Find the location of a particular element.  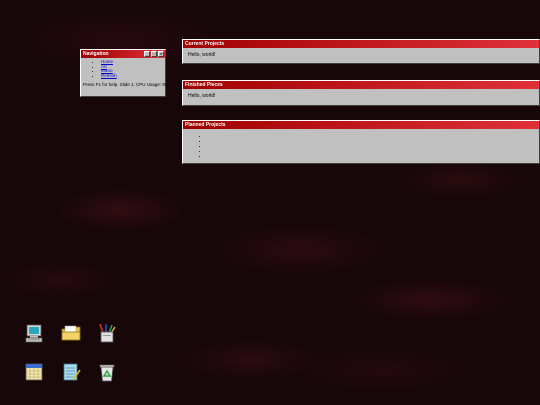

nav-link-refresh: Refresh is located at coordinates (109, 75).